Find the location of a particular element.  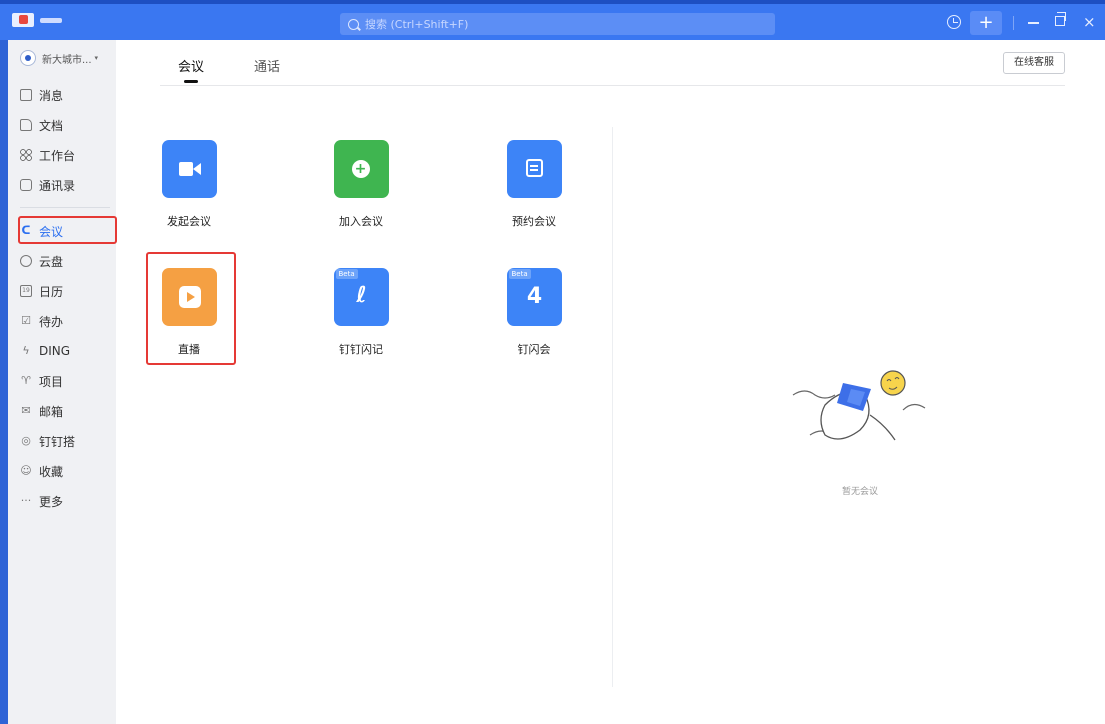

sidebar-item-label: 收藏 is located at coordinates (51, 471).